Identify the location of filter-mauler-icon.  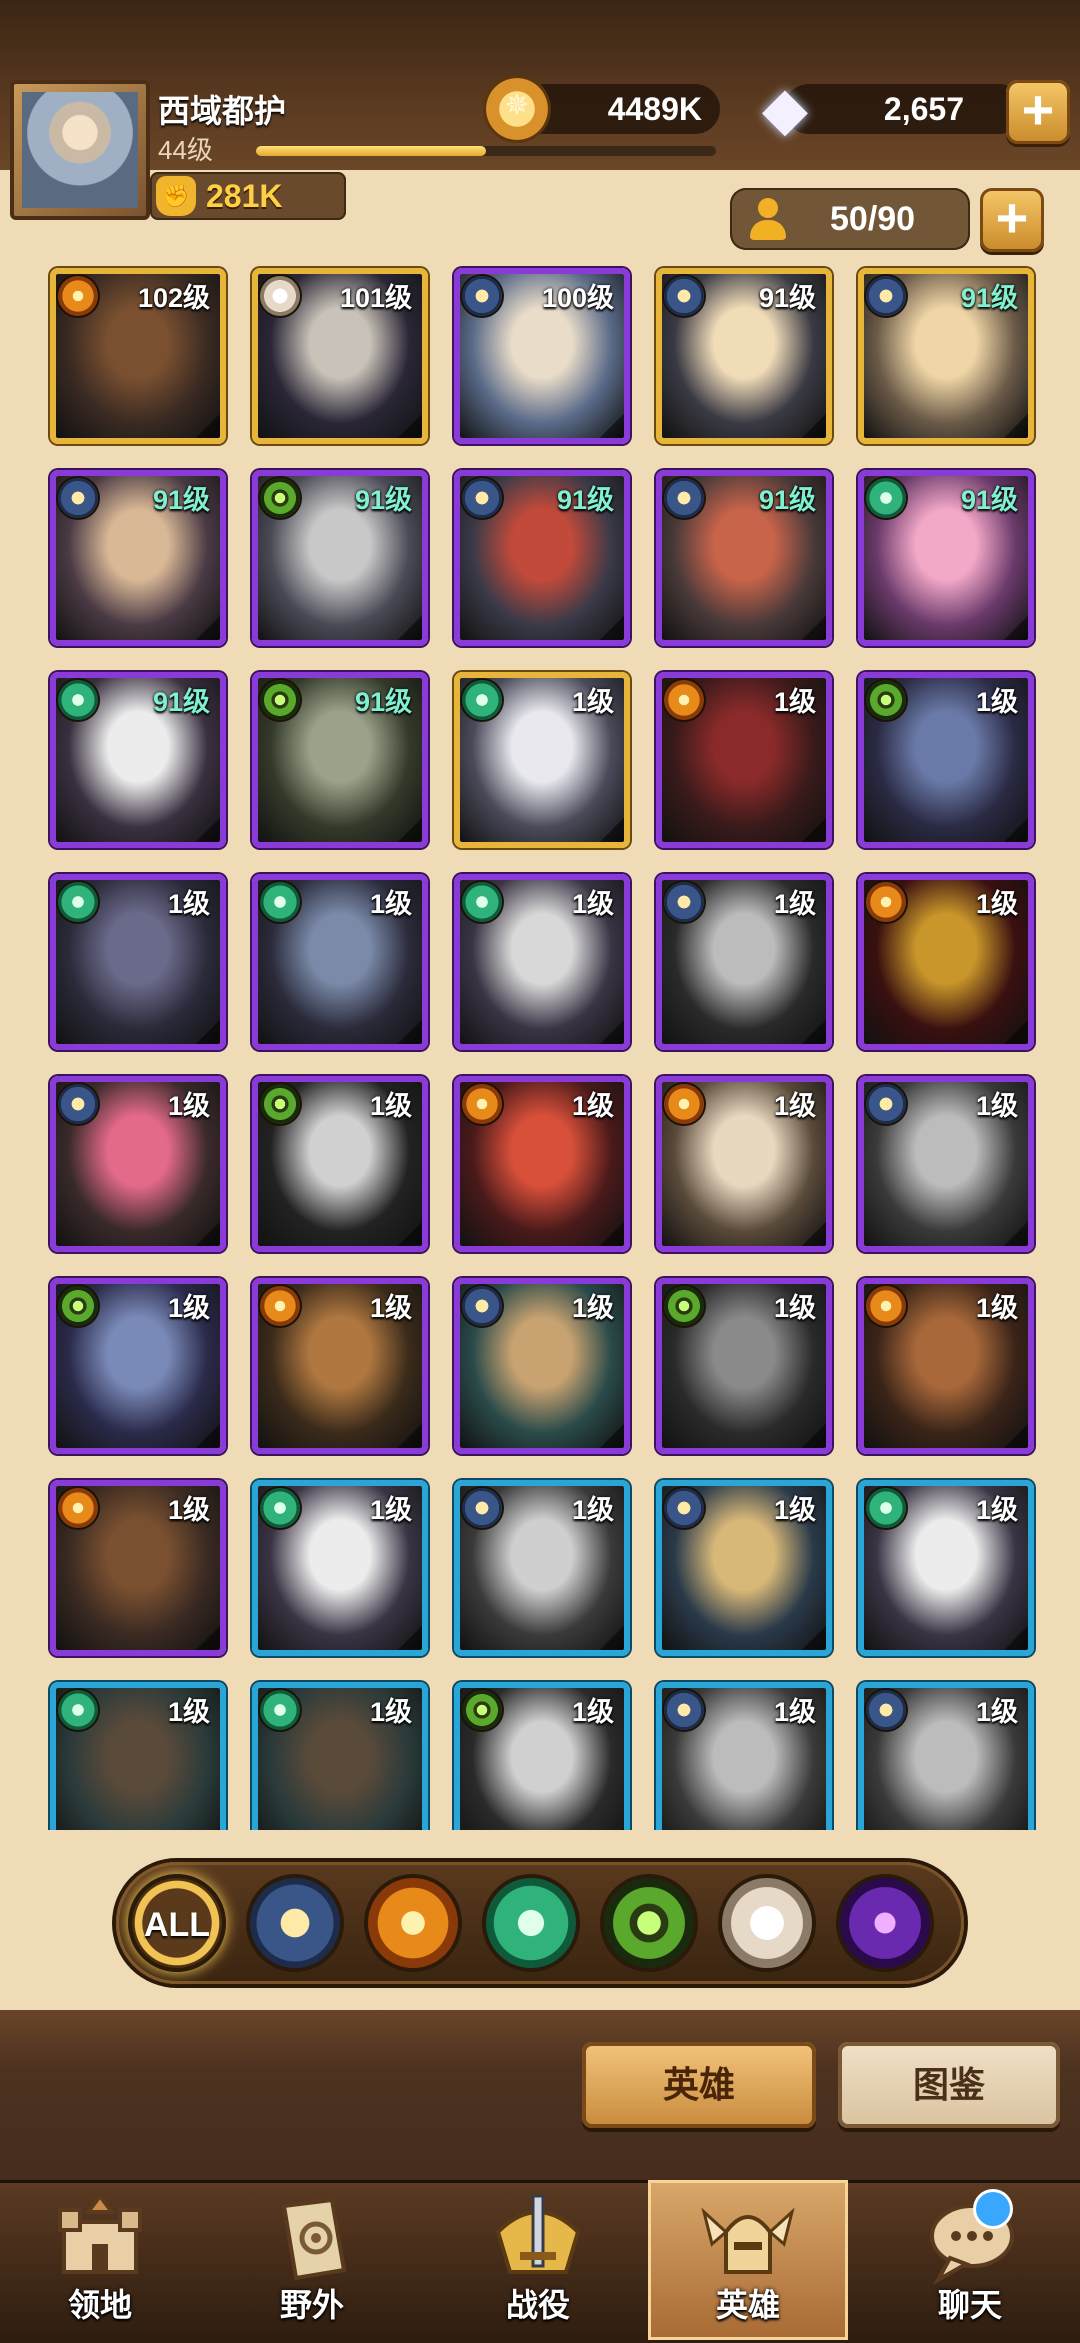
(413, 1923).